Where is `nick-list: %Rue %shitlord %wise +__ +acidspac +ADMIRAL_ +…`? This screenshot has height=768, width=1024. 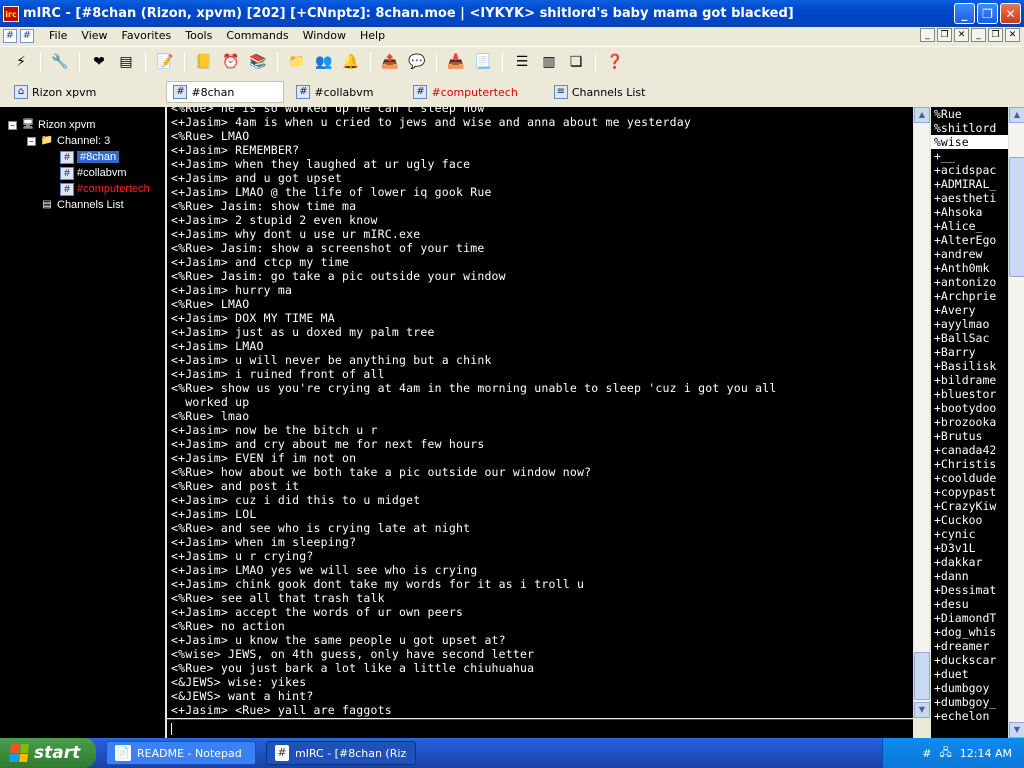 nick-list: %Rue %shitlord %wise +__ +acidspac +ADMIRAL_ +… is located at coordinates (969, 422).